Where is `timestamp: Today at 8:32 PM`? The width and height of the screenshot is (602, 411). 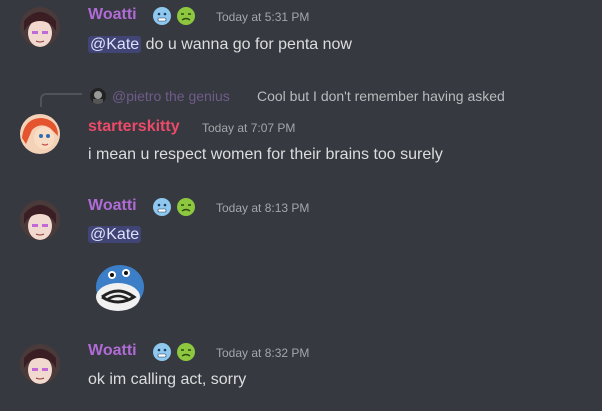 timestamp: Today at 8:32 PM is located at coordinates (263, 353).